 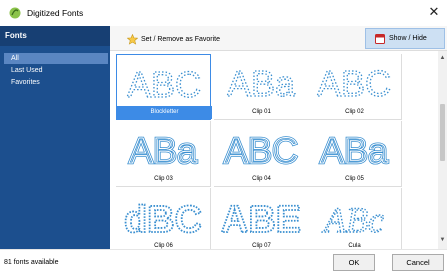 I want to click on font-tile: ABC Blockletter, so click(x=164, y=87).